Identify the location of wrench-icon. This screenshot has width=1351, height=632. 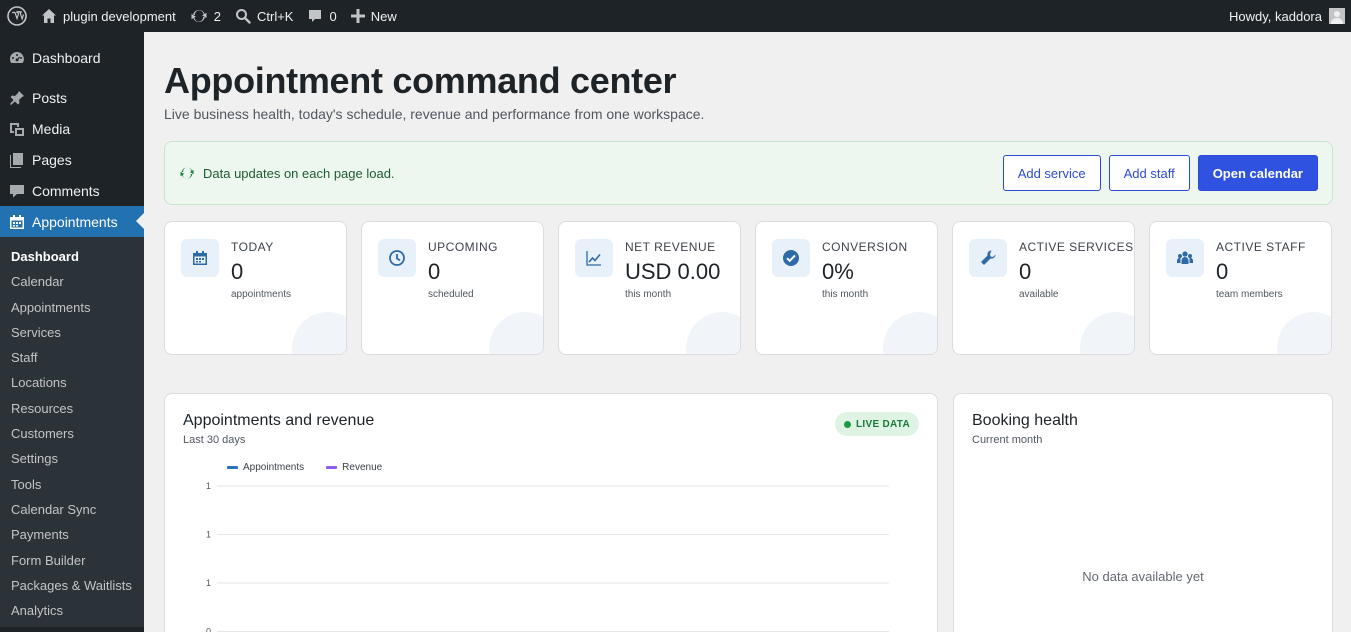
(988, 258).